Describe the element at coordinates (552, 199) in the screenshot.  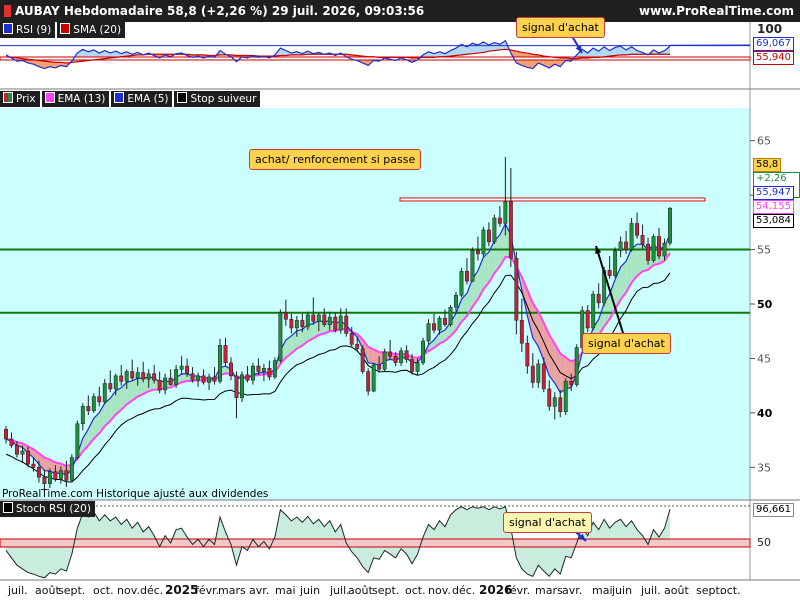
I see `resistance-line` at that location.